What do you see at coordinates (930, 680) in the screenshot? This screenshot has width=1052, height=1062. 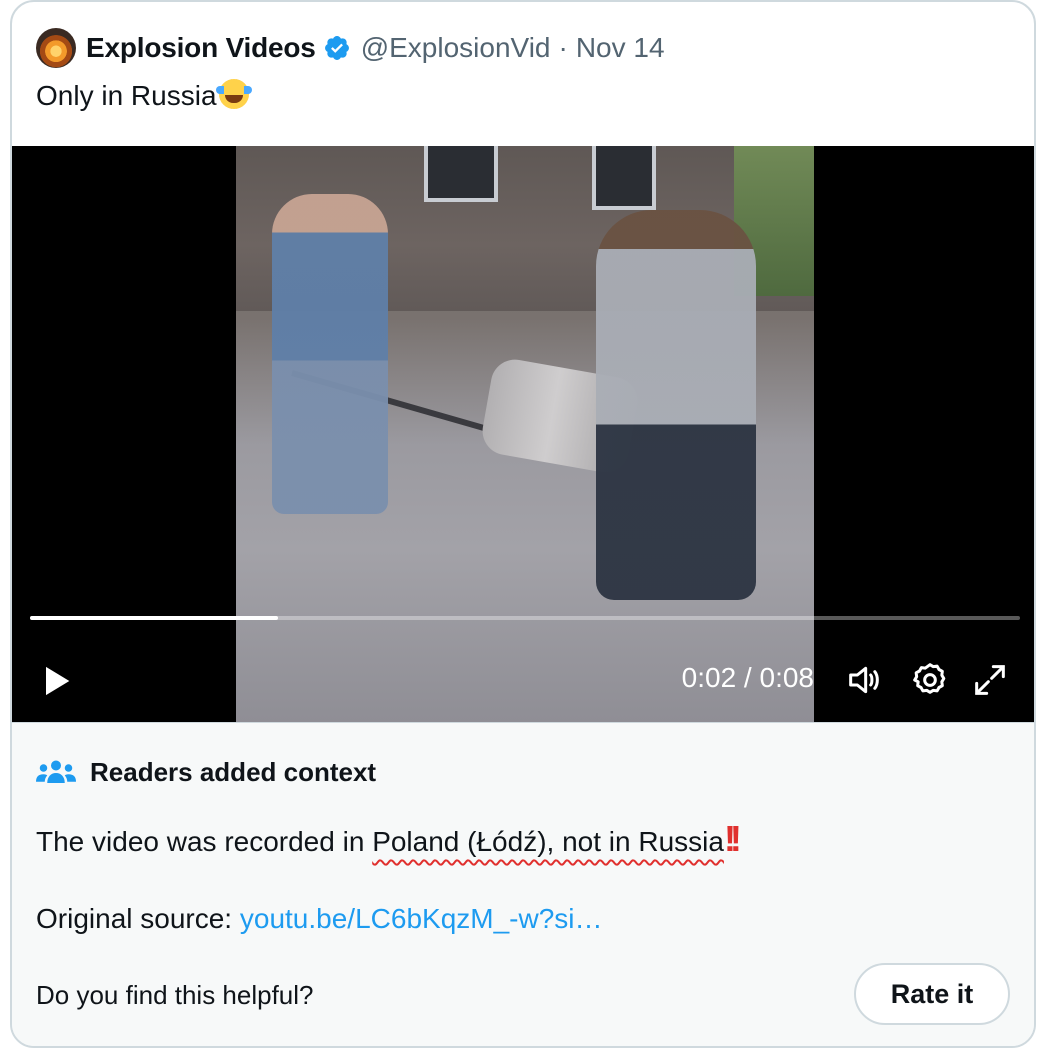 I see `settings-gear-icon` at bounding box center [930, 680].